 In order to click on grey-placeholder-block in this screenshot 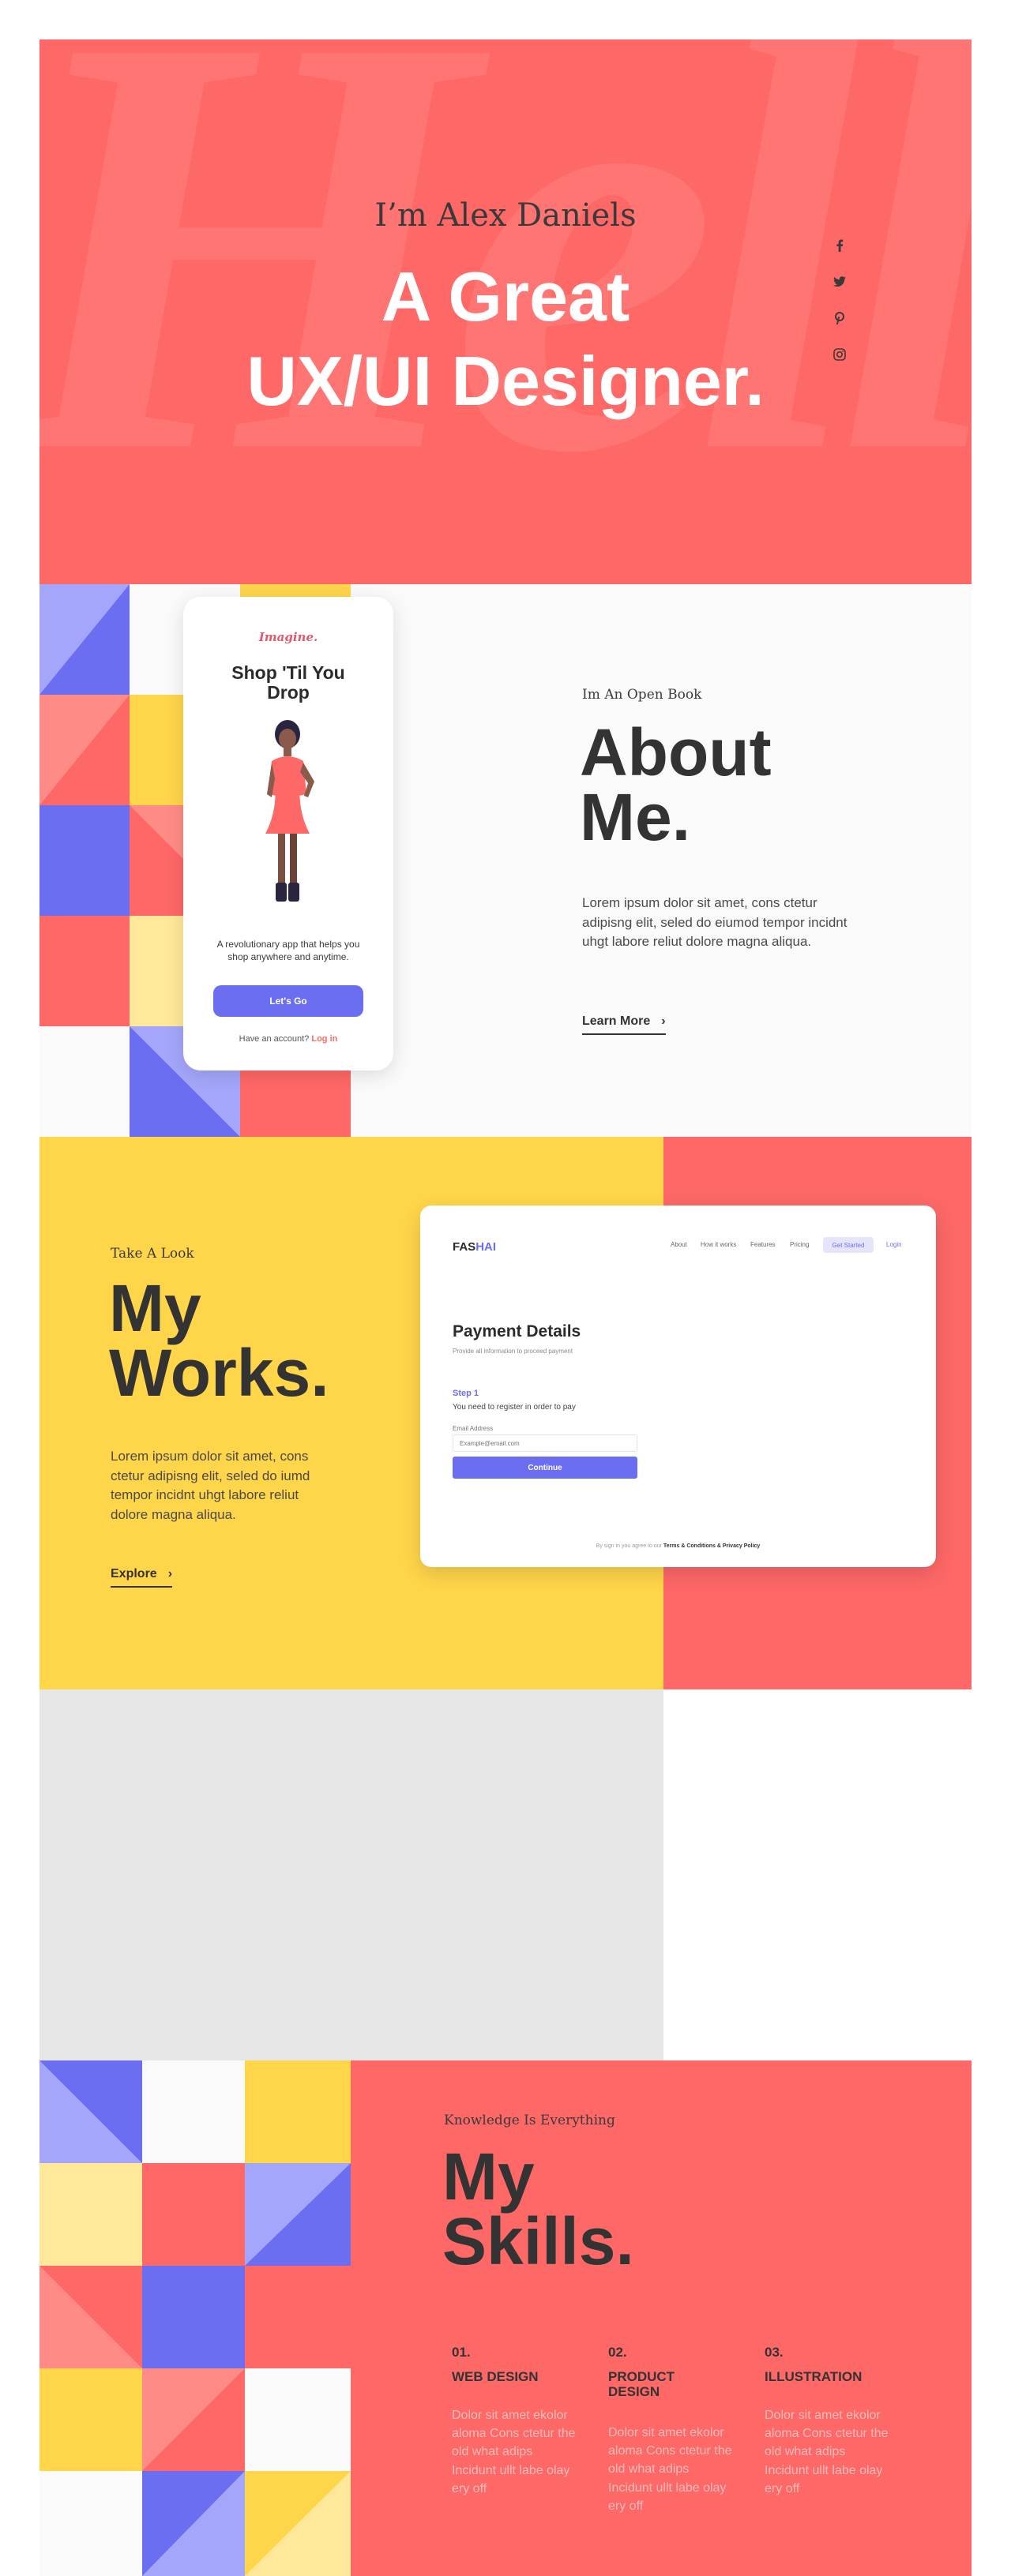, I will do `click(351, 1875)`.